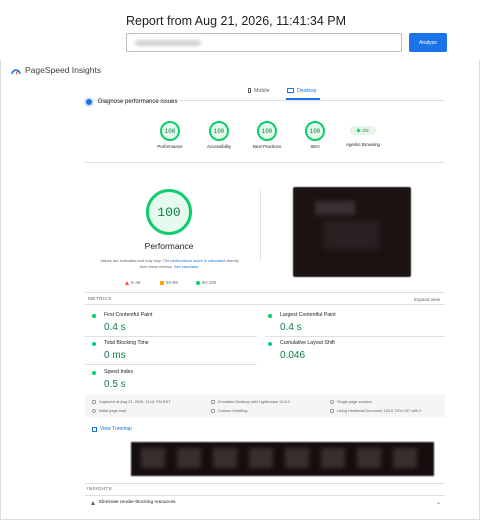 Image resolution: width=480 pixels, height=520 pixels. What do you see at coordinates (119, 372) in the screenshot?
I see `metric-name: Speed Index` at bounding box center [119, 372].